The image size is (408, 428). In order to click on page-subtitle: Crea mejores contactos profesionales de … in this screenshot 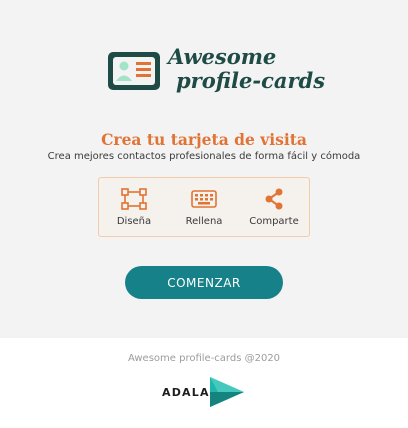, I will do `click(204, 156)`.